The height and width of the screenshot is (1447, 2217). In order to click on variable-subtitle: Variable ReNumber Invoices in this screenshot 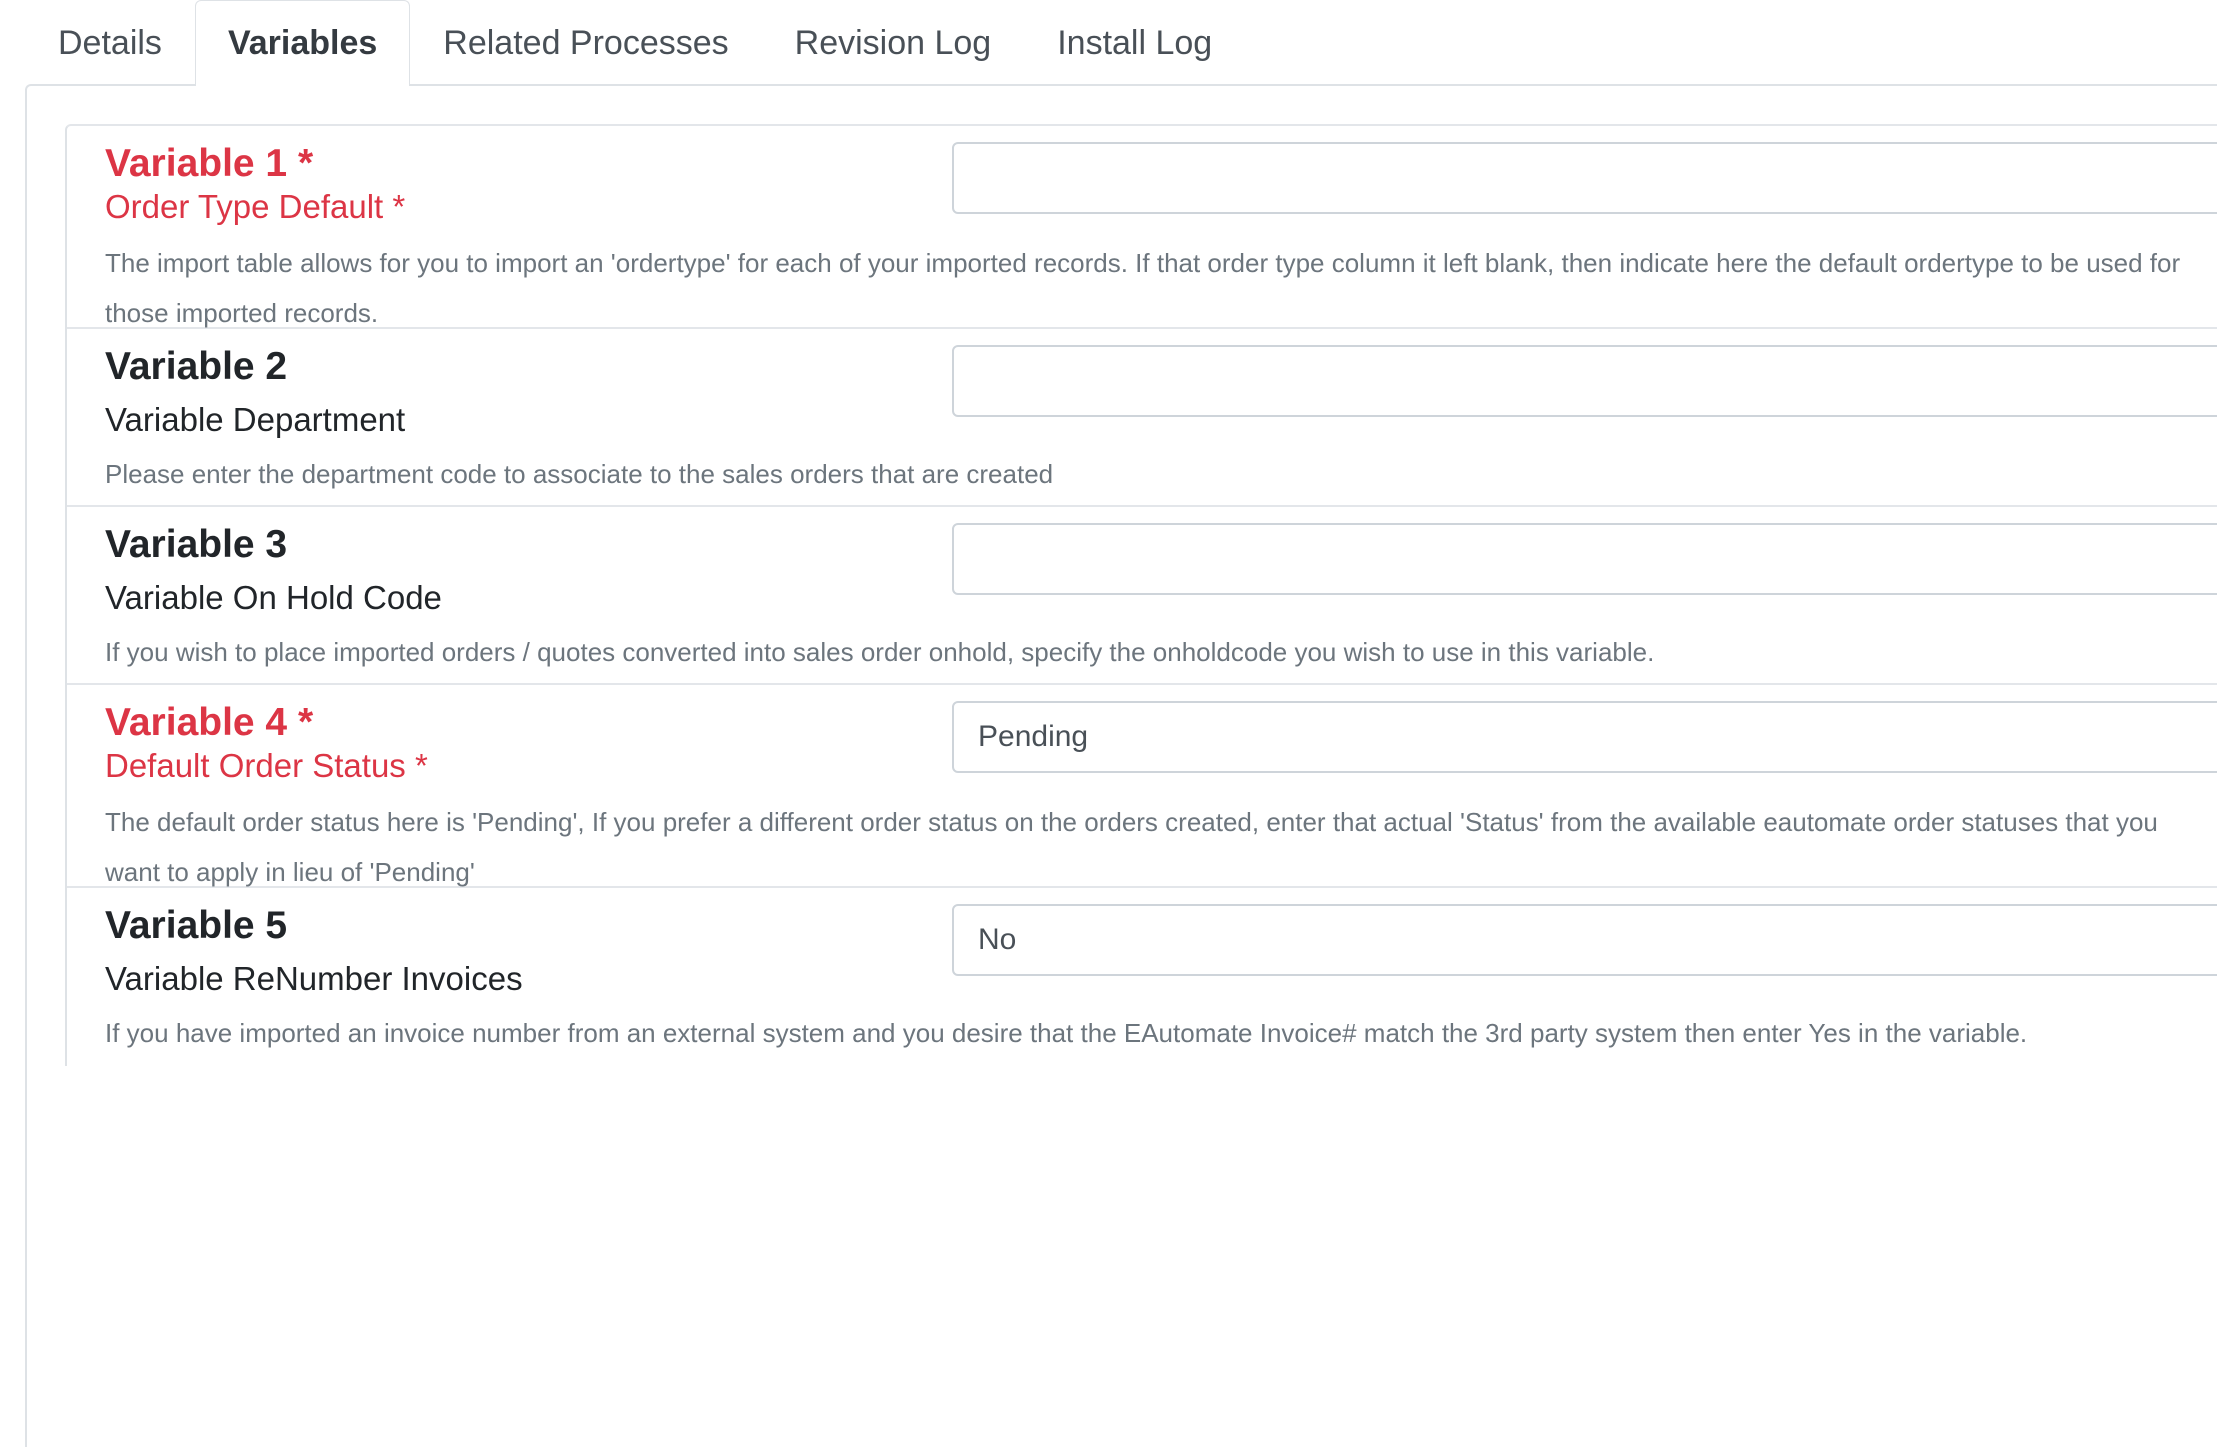, I will do `click(314, 978)`.